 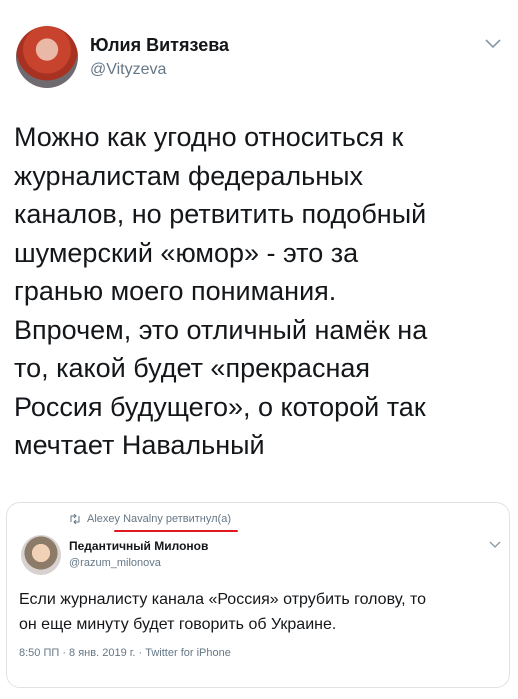 What do you see at coordinates (209, 137) in the screenshot?
I see `tweet-text-line: Можно как угодно относиться к` at bounding box center [209, 137].